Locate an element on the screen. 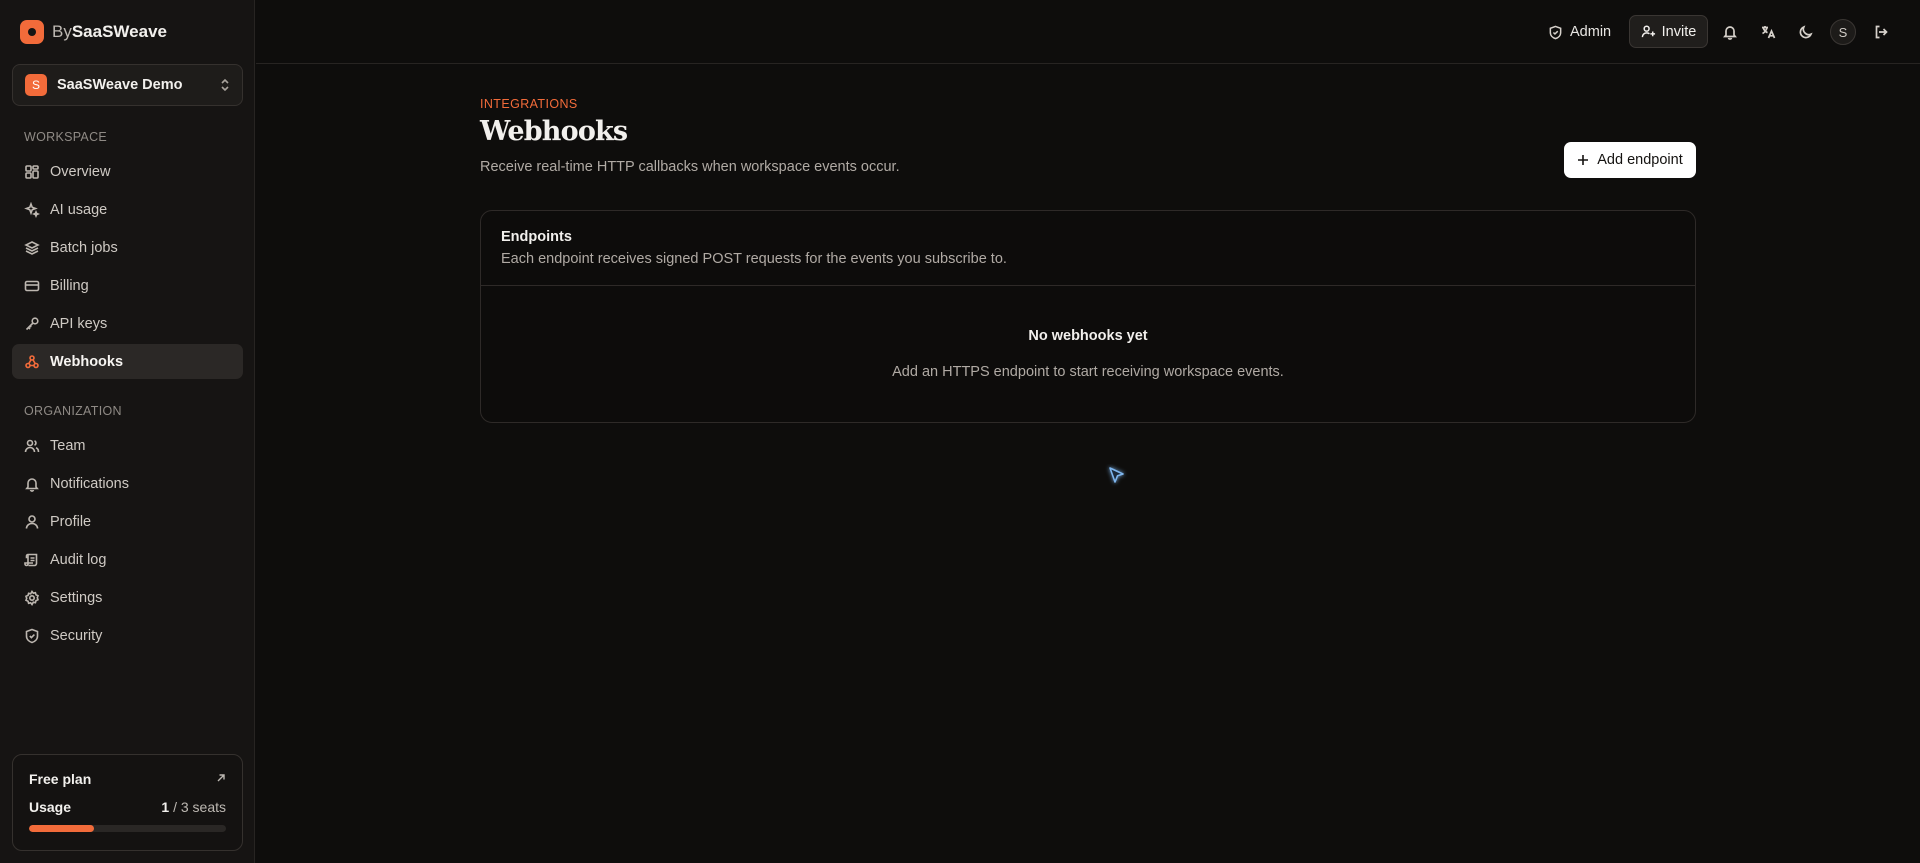 This screenshot has height=863, width=1920. admin-button: Admin is located at coordinates (1579, 32).